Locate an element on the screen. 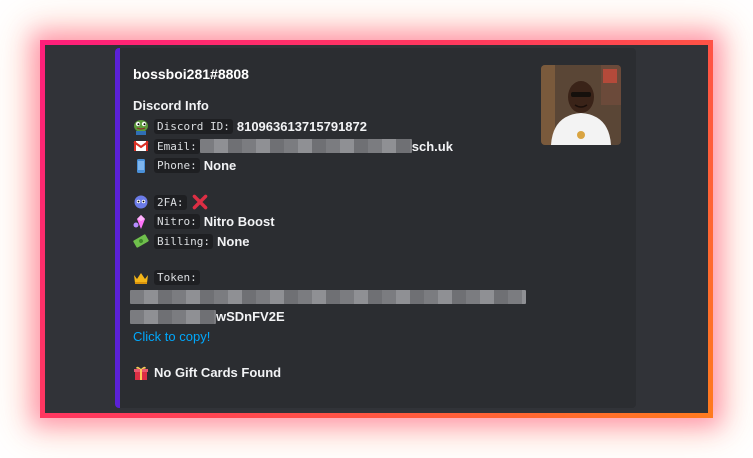 The height and width of the screenshot is (458, 753). pepe-icon is located at coordinates (141, 127).